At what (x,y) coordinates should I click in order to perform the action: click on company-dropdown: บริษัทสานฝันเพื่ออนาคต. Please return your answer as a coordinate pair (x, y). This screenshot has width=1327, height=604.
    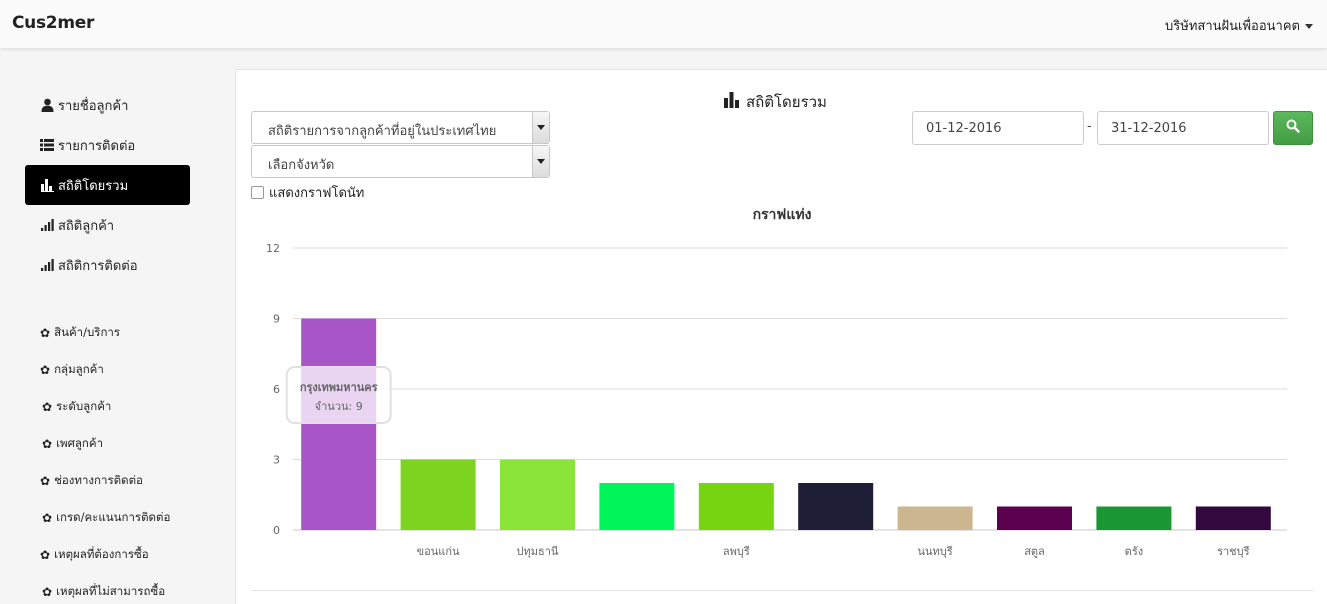
    Looking at the image, I should click on (1239, 25).